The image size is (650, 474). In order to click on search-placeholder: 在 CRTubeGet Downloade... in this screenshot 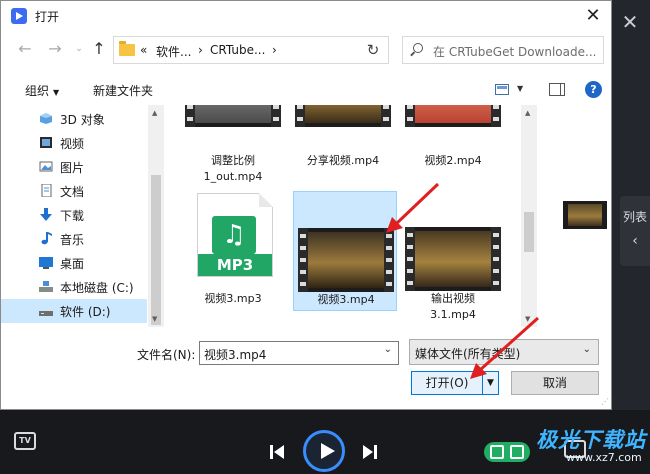, I will do `click(515, 52)`.